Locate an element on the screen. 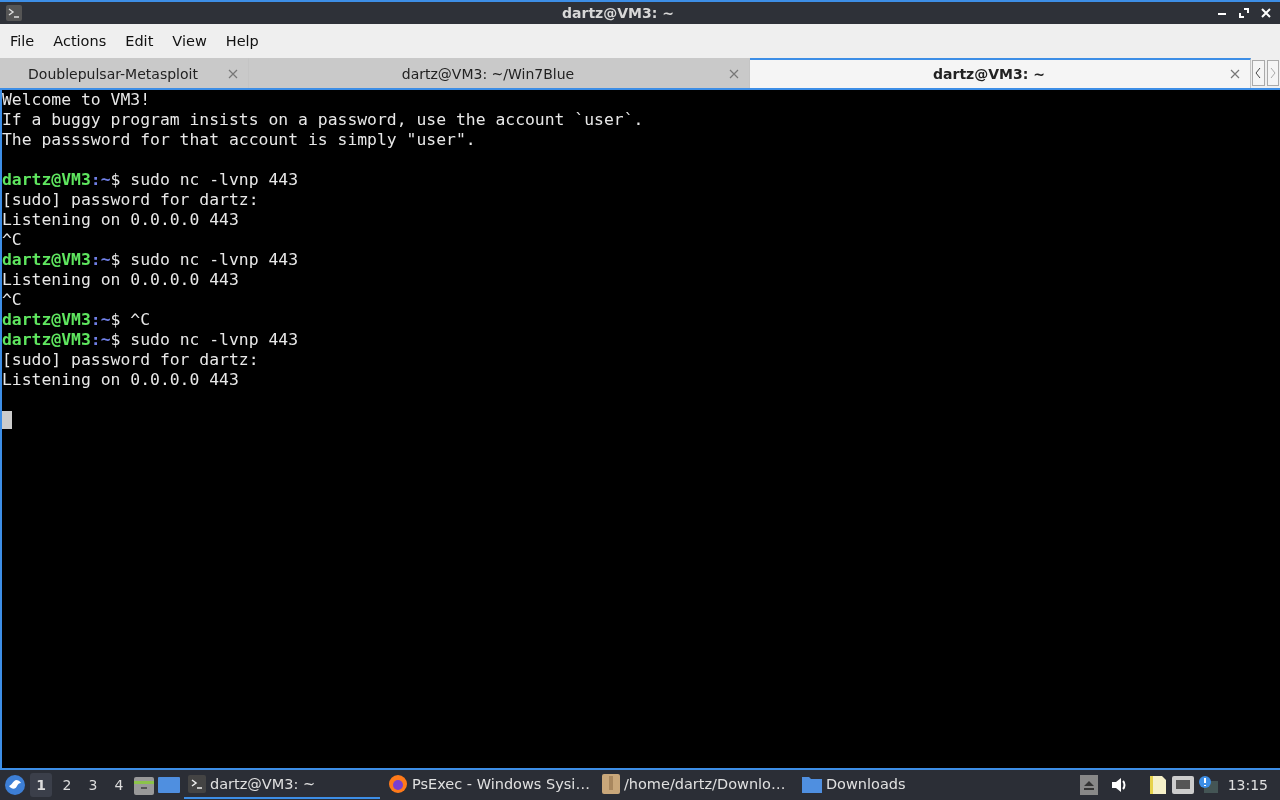 This screenshot has width=1280, height=800. chevron-right-icon is located at coordinates (1272, 73).